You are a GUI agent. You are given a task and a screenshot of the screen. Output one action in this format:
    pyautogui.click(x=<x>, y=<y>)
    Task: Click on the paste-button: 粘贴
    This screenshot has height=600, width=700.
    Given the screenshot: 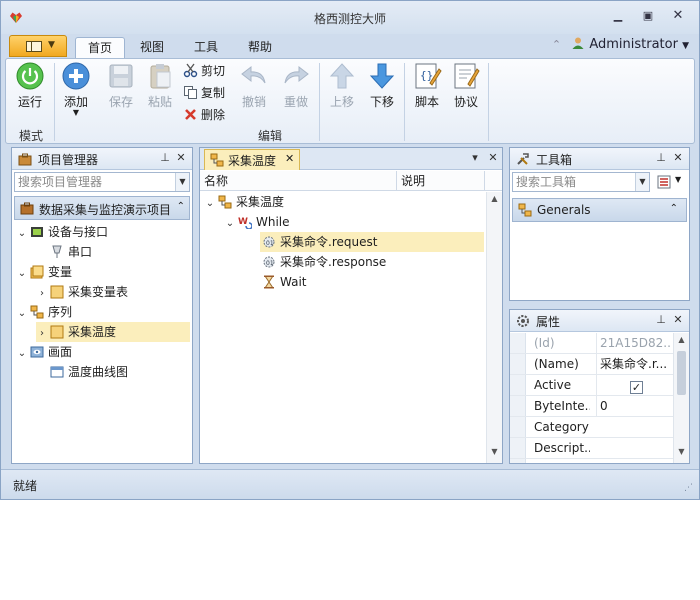 What is the action you would take?
    pyautogui.click(x=160, y=85)
    